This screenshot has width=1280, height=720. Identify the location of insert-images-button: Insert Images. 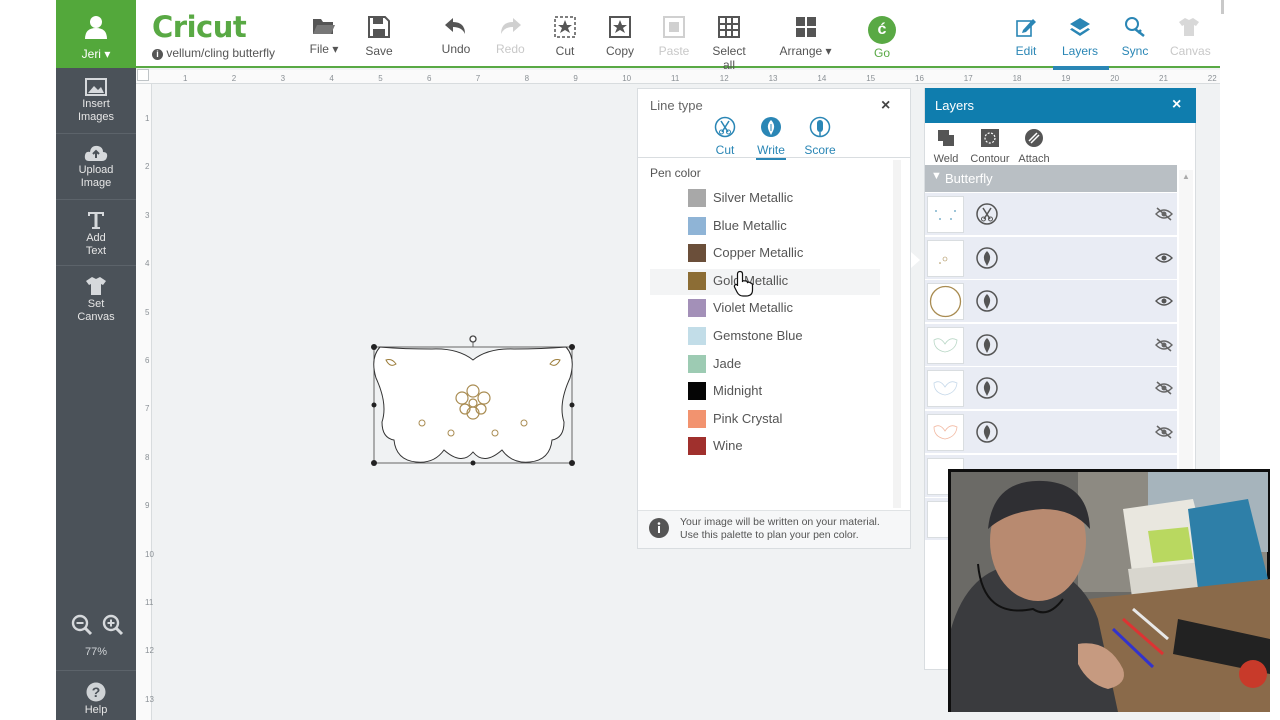
(96, 101).